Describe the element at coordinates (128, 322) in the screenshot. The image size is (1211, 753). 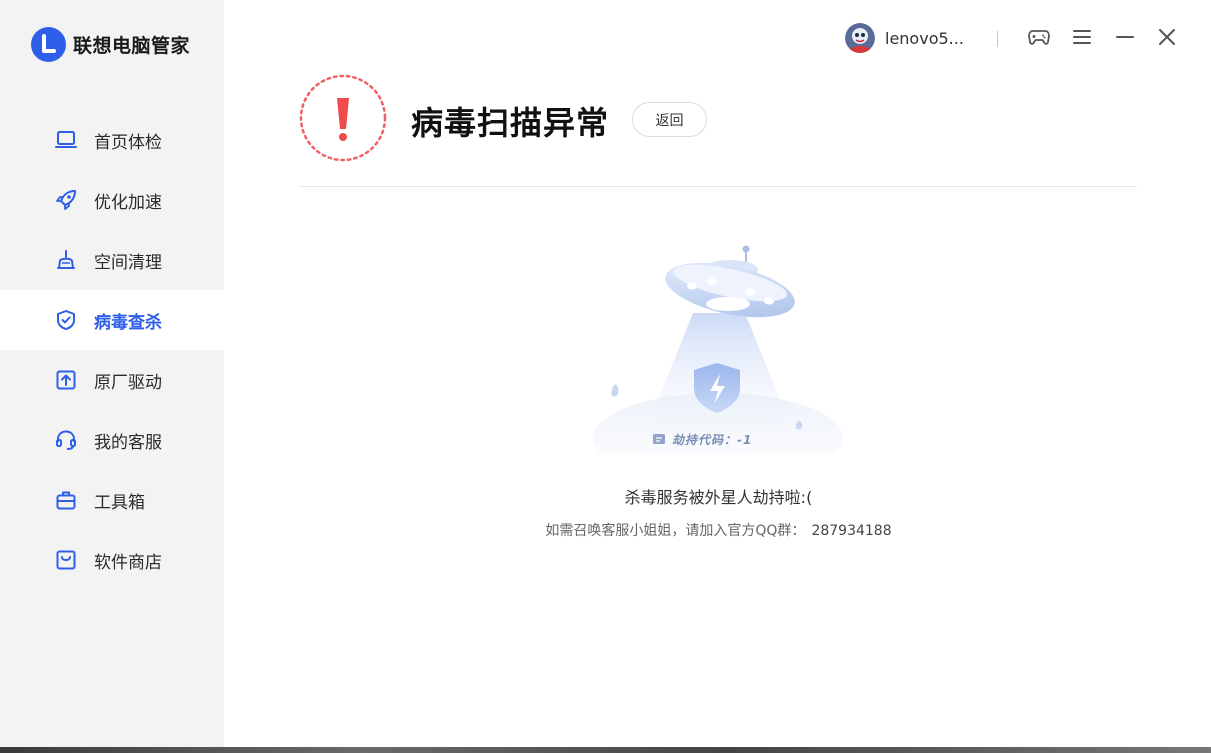
I see `sidebar-item-label: 病毒查杀` at that location.